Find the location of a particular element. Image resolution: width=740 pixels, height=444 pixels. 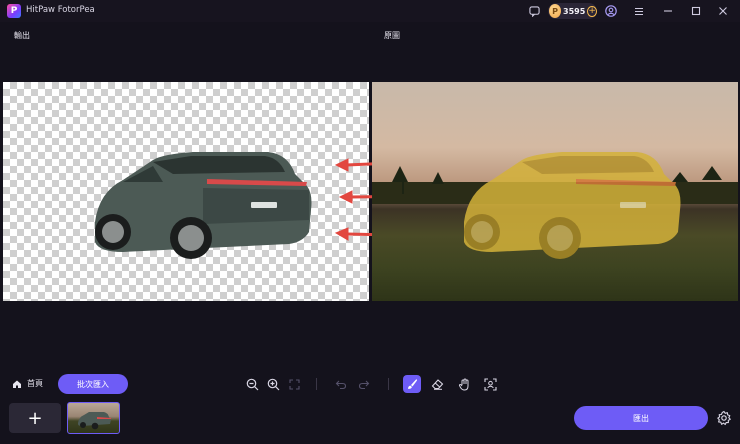

app-title: HitPaw FotorPea is located at coordinates (60, 10).